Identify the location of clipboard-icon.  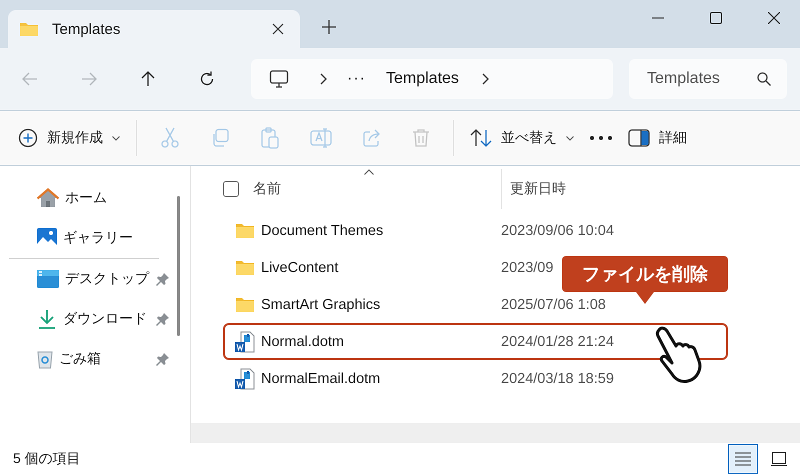
(270, 138).